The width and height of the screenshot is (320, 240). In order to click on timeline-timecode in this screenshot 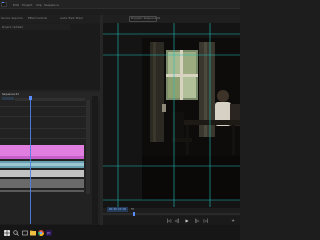, I will do `click(8, 98)`.